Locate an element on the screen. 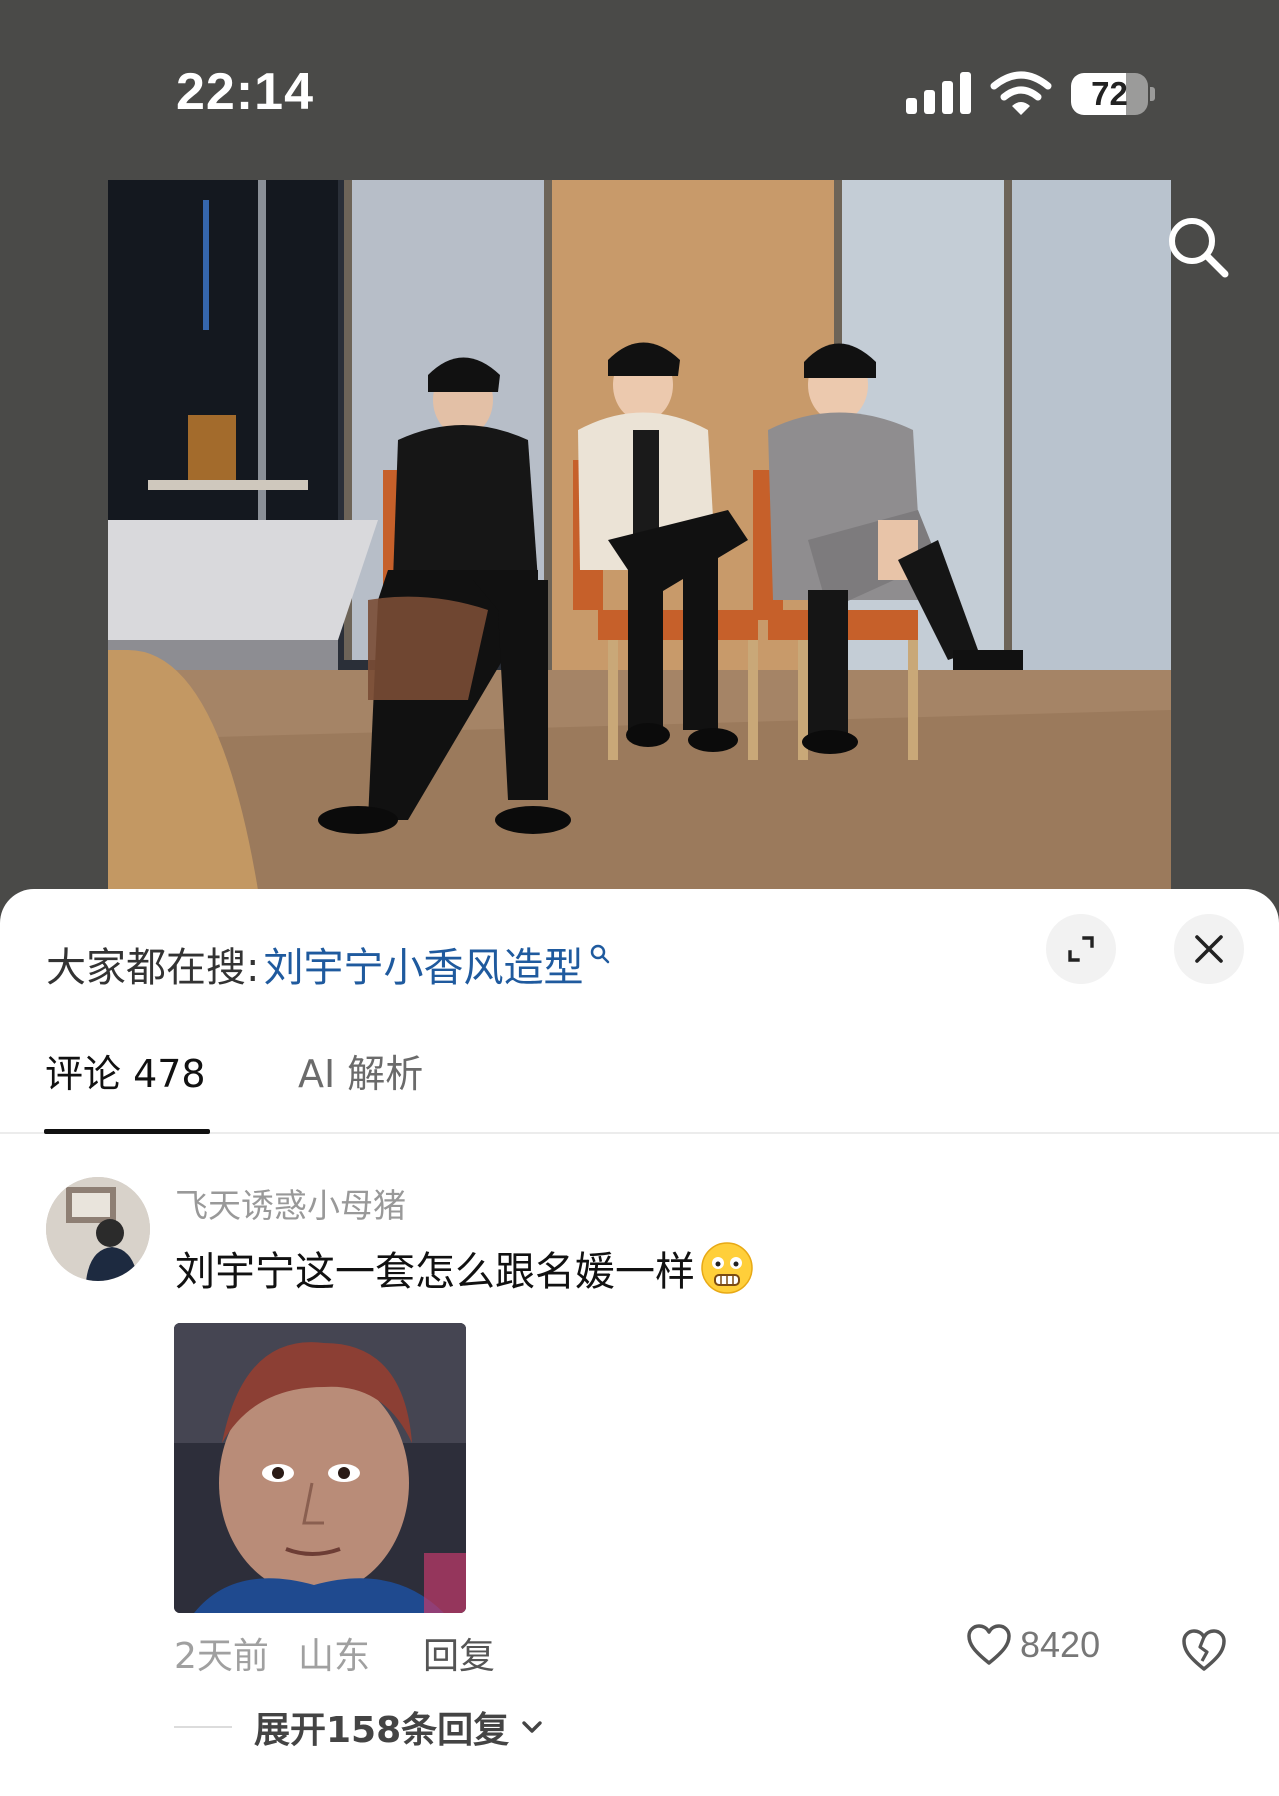 Image resolution: width=1279 pixels, height=1796 pixels. heart-icon is located at coordinates (989, 1644).